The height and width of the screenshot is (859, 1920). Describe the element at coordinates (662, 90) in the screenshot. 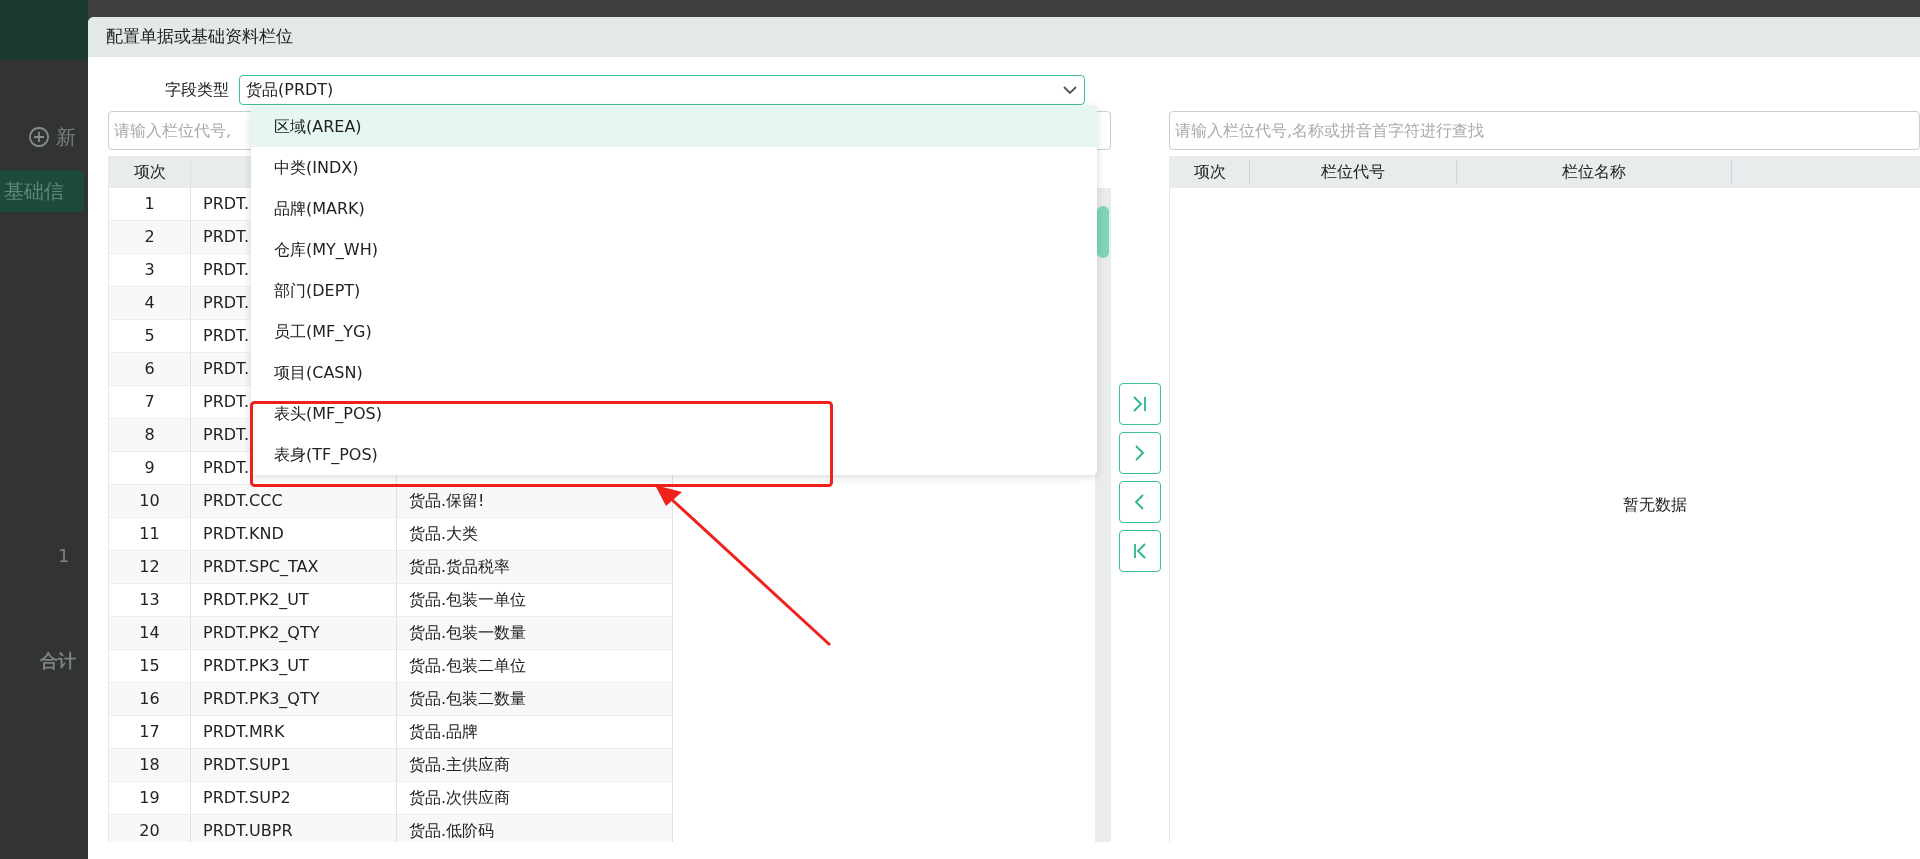

I see `field-type-select: 货品(PRDT)` at that location.